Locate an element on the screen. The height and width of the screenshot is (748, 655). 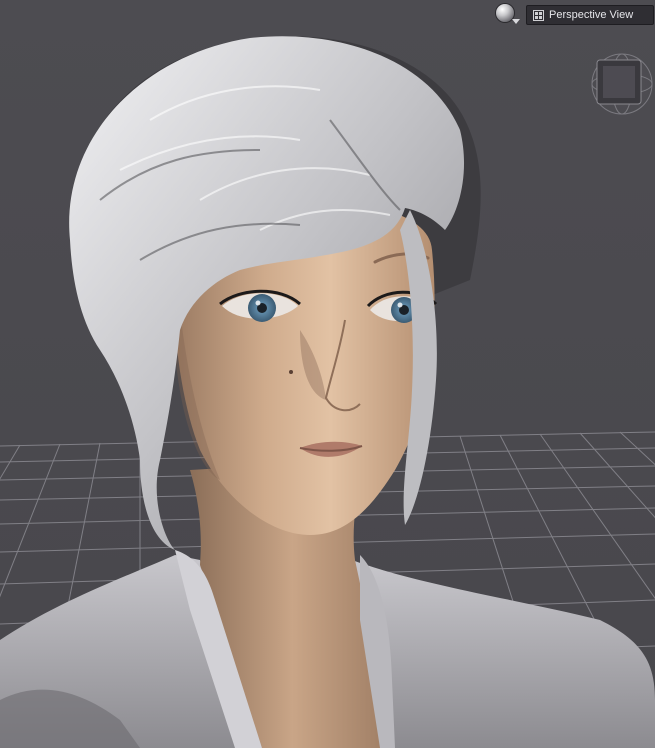
view-selector: Perspective View is located at coordinates (590, 15).